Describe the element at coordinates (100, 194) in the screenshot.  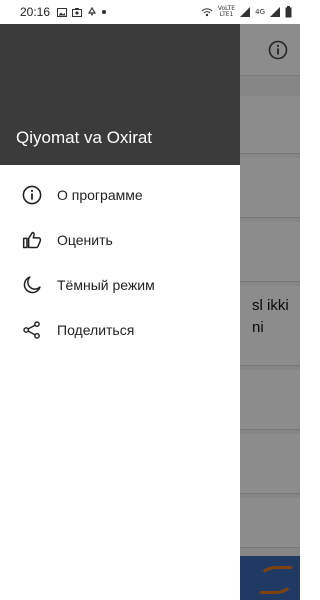
I see `menu-item-label: О программе` at that location.